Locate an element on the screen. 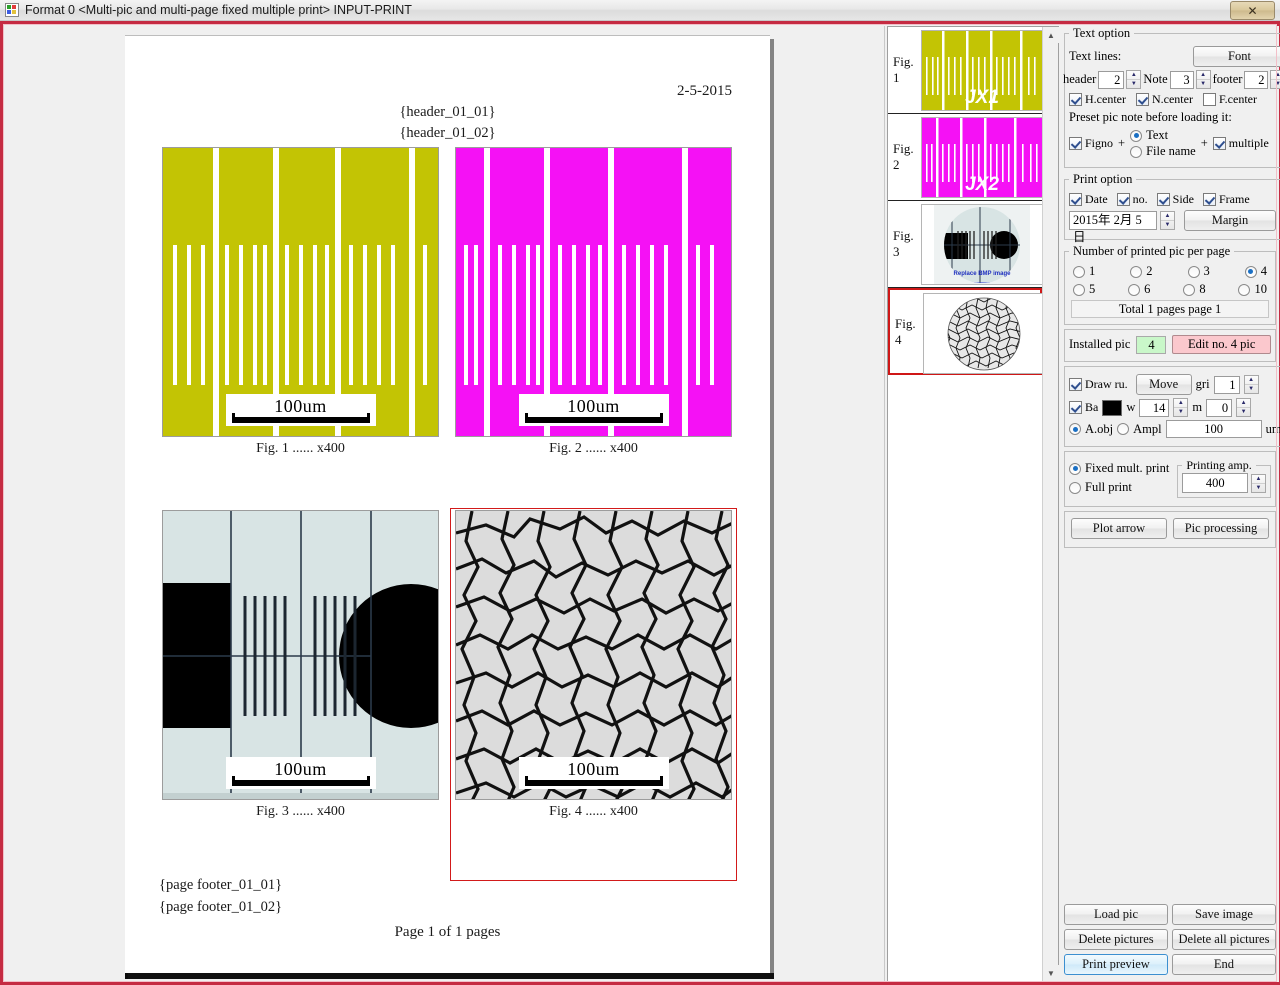 The height and width of the screenshot is (985, 1280). checkbox-icon-h-center is located at coordinates (1075, 99).